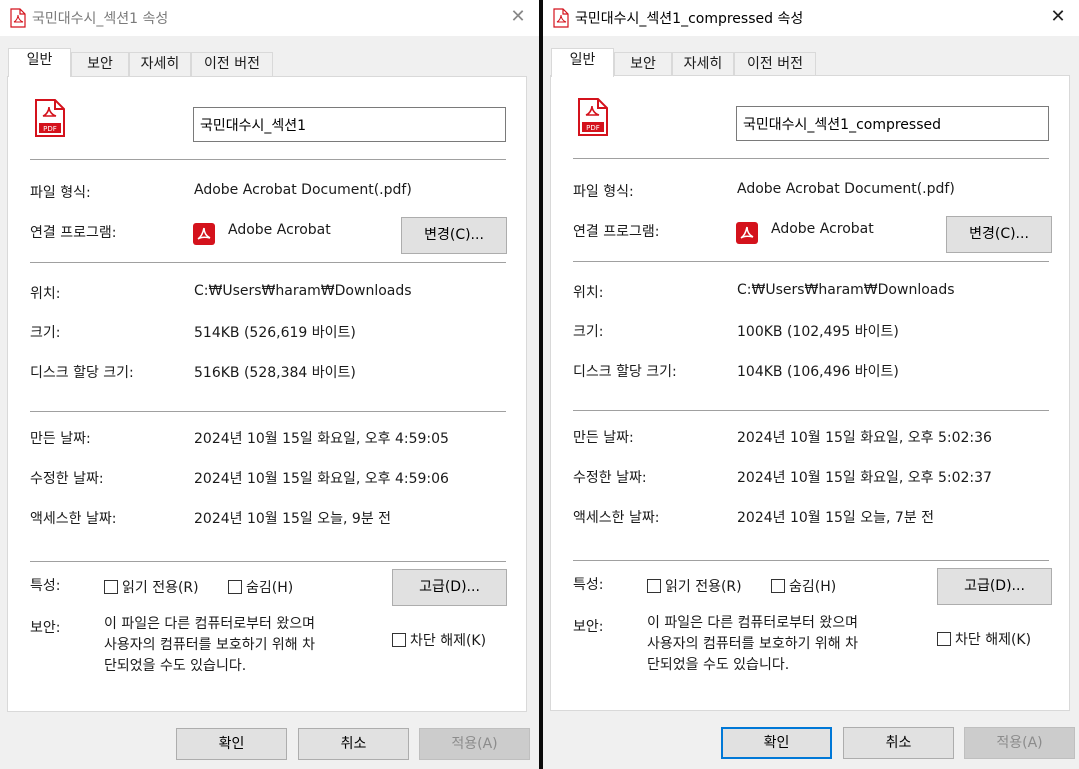 This screenshot has height=769, width=1079. Describe the element at coordinates (811, 18) in the screenshot. I see `title-bar: 국민대수시_섹션1_compressed 속성 ✕` at that location.